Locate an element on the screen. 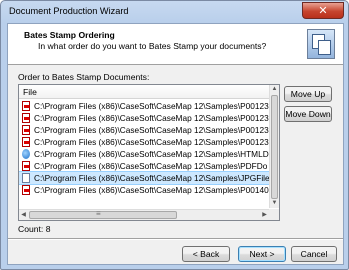  scroll-left-icon: ◀ is located at coordinates (23, 215).